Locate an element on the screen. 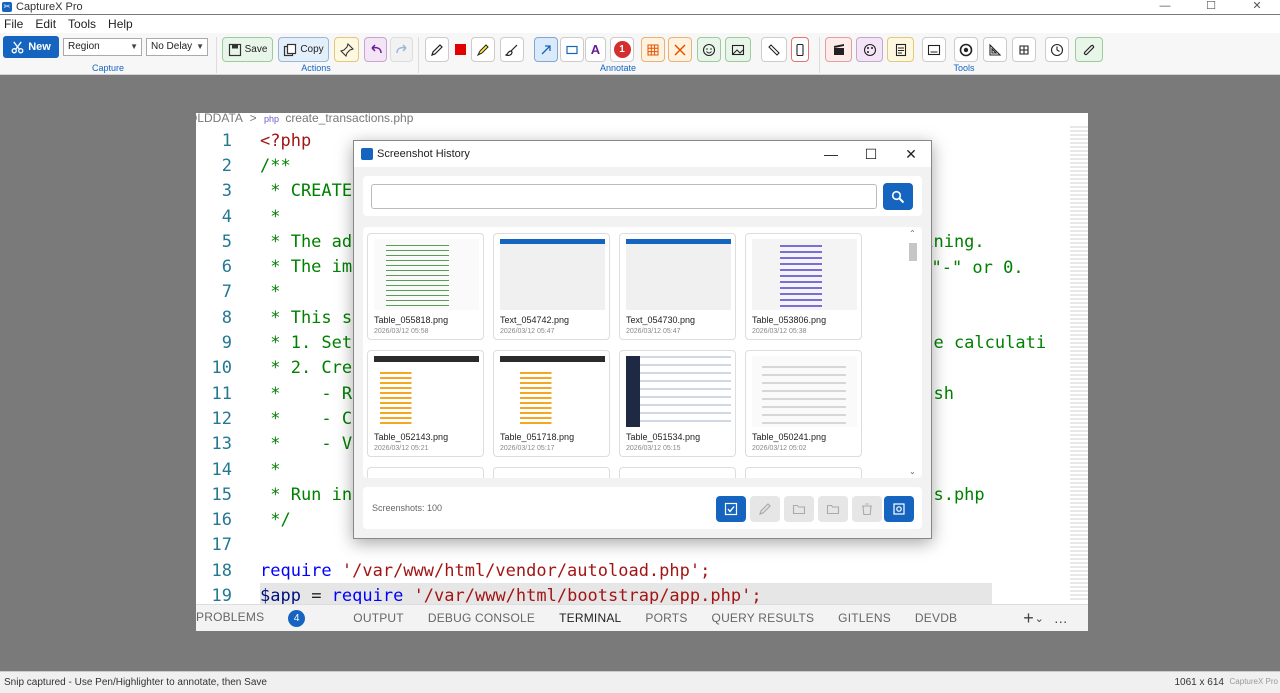 This screenshot has height=693, width=1280. delay-select: No Delay ▼ is located at coordinates (177, 47).